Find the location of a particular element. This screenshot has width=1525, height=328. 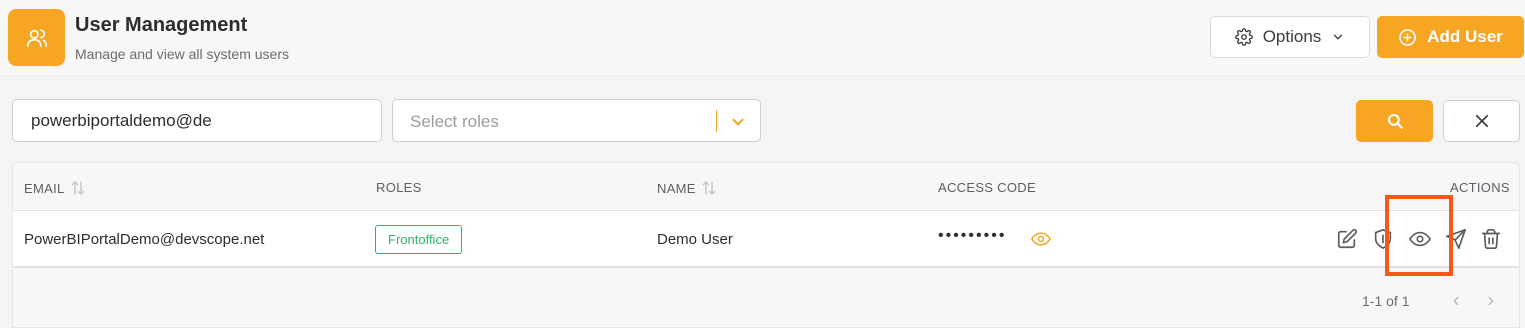

table-header: EMAIL ROLES NAME ACCESS CODE ACTIONS is located at coordinates (766, 187).